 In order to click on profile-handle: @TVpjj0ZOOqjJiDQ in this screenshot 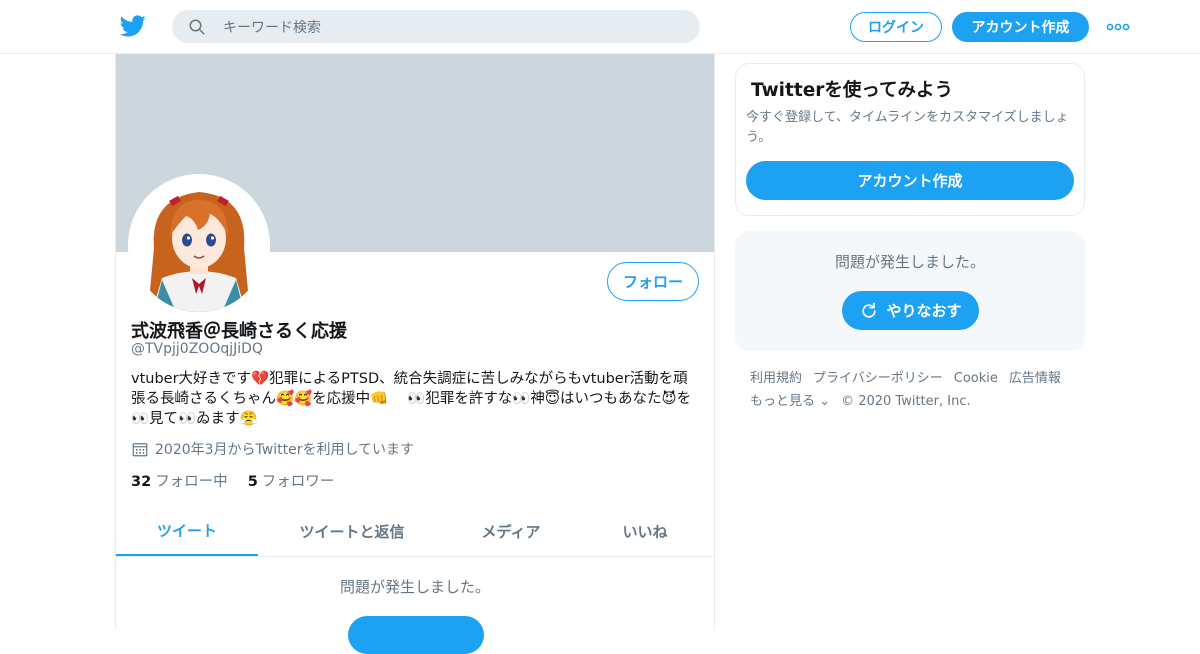, I will do `click(197, 349)`.